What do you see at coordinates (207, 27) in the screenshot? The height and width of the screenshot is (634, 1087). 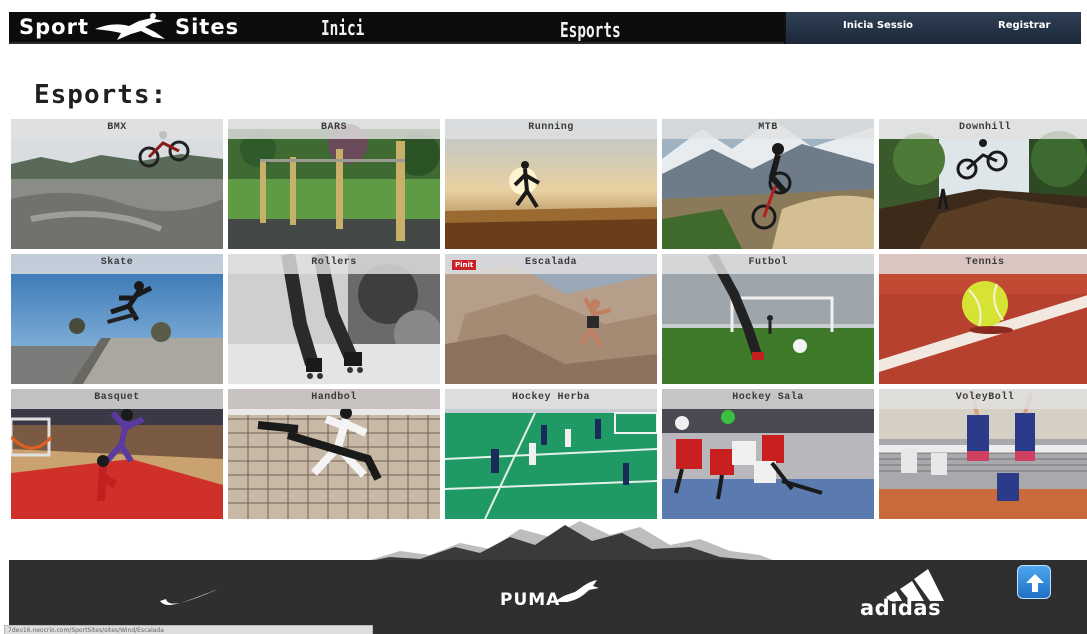 I see `logo-text-sites: Sites` at bounding box center [207, 27].